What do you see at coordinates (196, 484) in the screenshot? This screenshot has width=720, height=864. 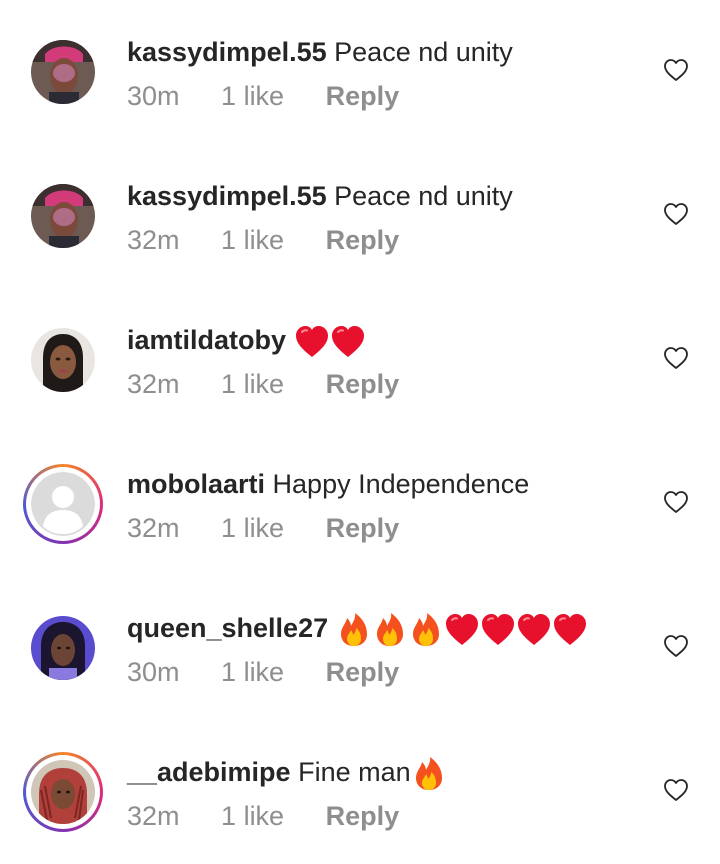 I see `comment-username: mobolaarti` at bounding box center [196, 484].